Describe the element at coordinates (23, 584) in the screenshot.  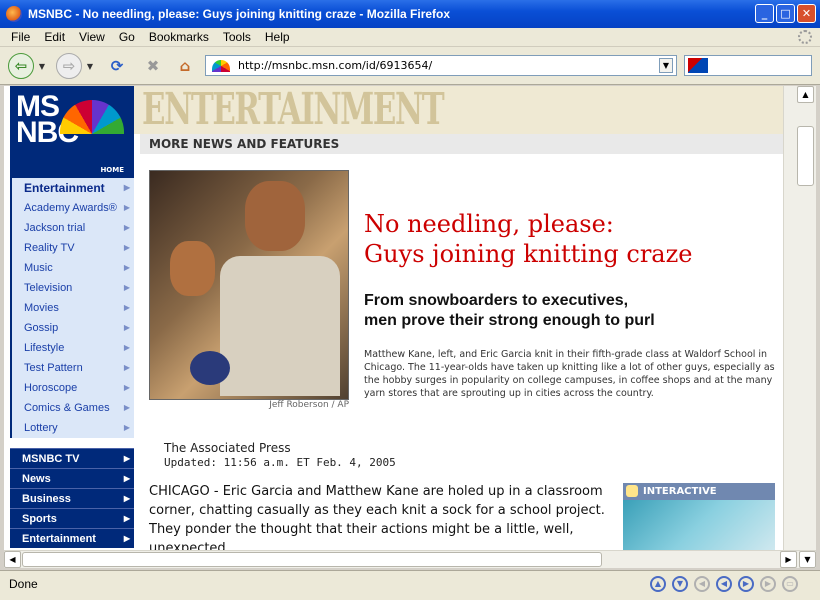
I see `status-text: Done` at that location.